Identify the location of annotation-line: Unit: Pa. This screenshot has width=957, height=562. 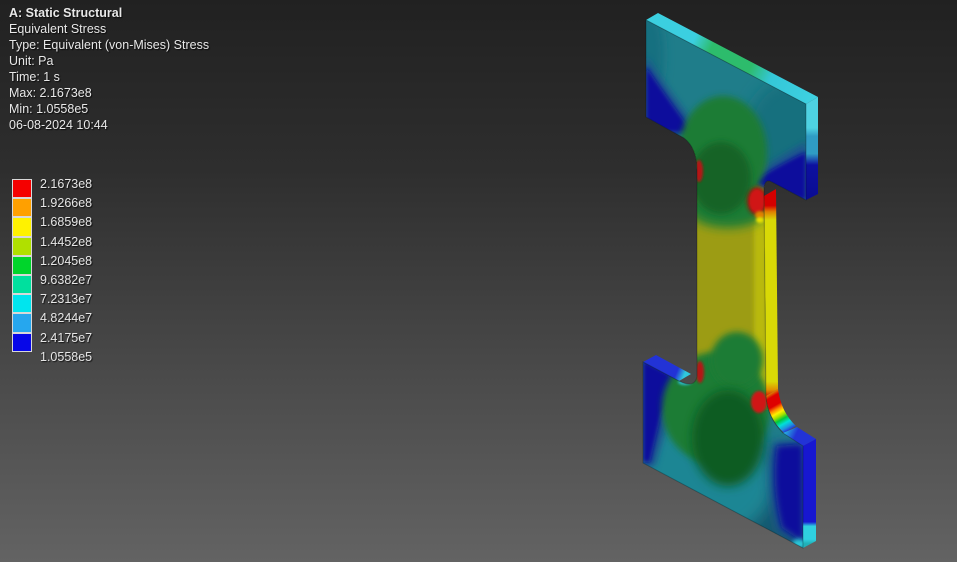
(31, 61).